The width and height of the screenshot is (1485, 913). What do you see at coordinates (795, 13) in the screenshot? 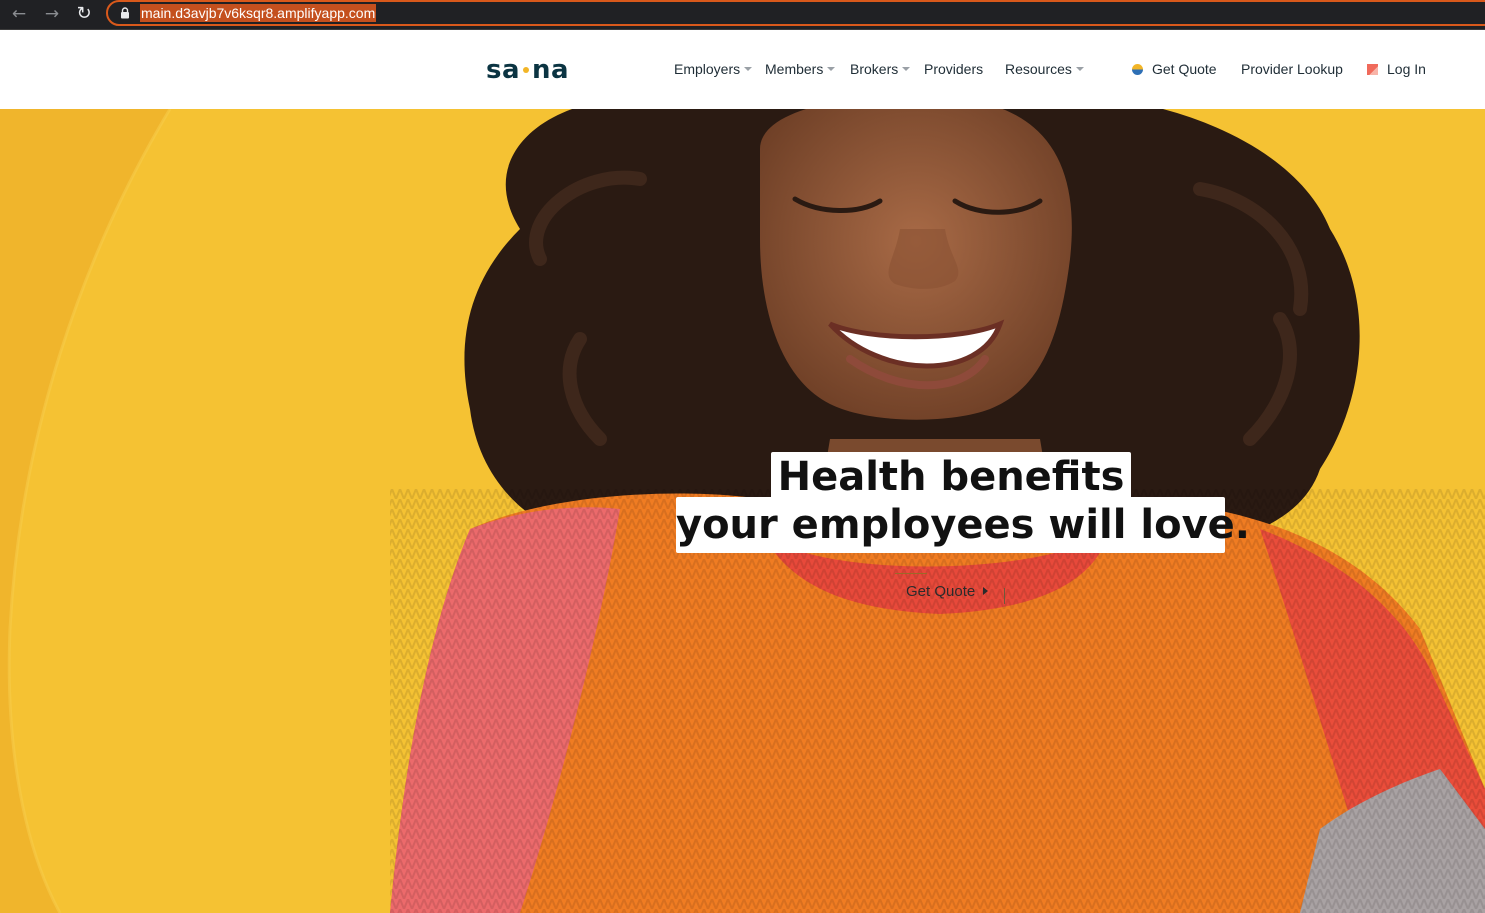
I see `address-bar: main.d3avjb7v6ksqr8.amplifyapp.com` at bounding box center [795, 13].